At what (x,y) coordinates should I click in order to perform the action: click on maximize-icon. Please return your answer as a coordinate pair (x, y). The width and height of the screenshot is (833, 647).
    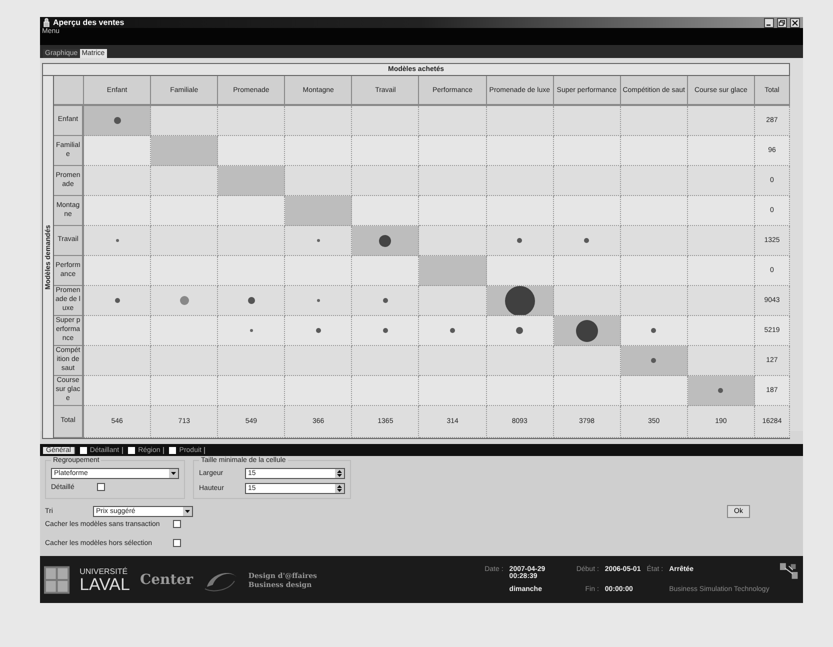
    Looking at the image, I should click on (782, 23).